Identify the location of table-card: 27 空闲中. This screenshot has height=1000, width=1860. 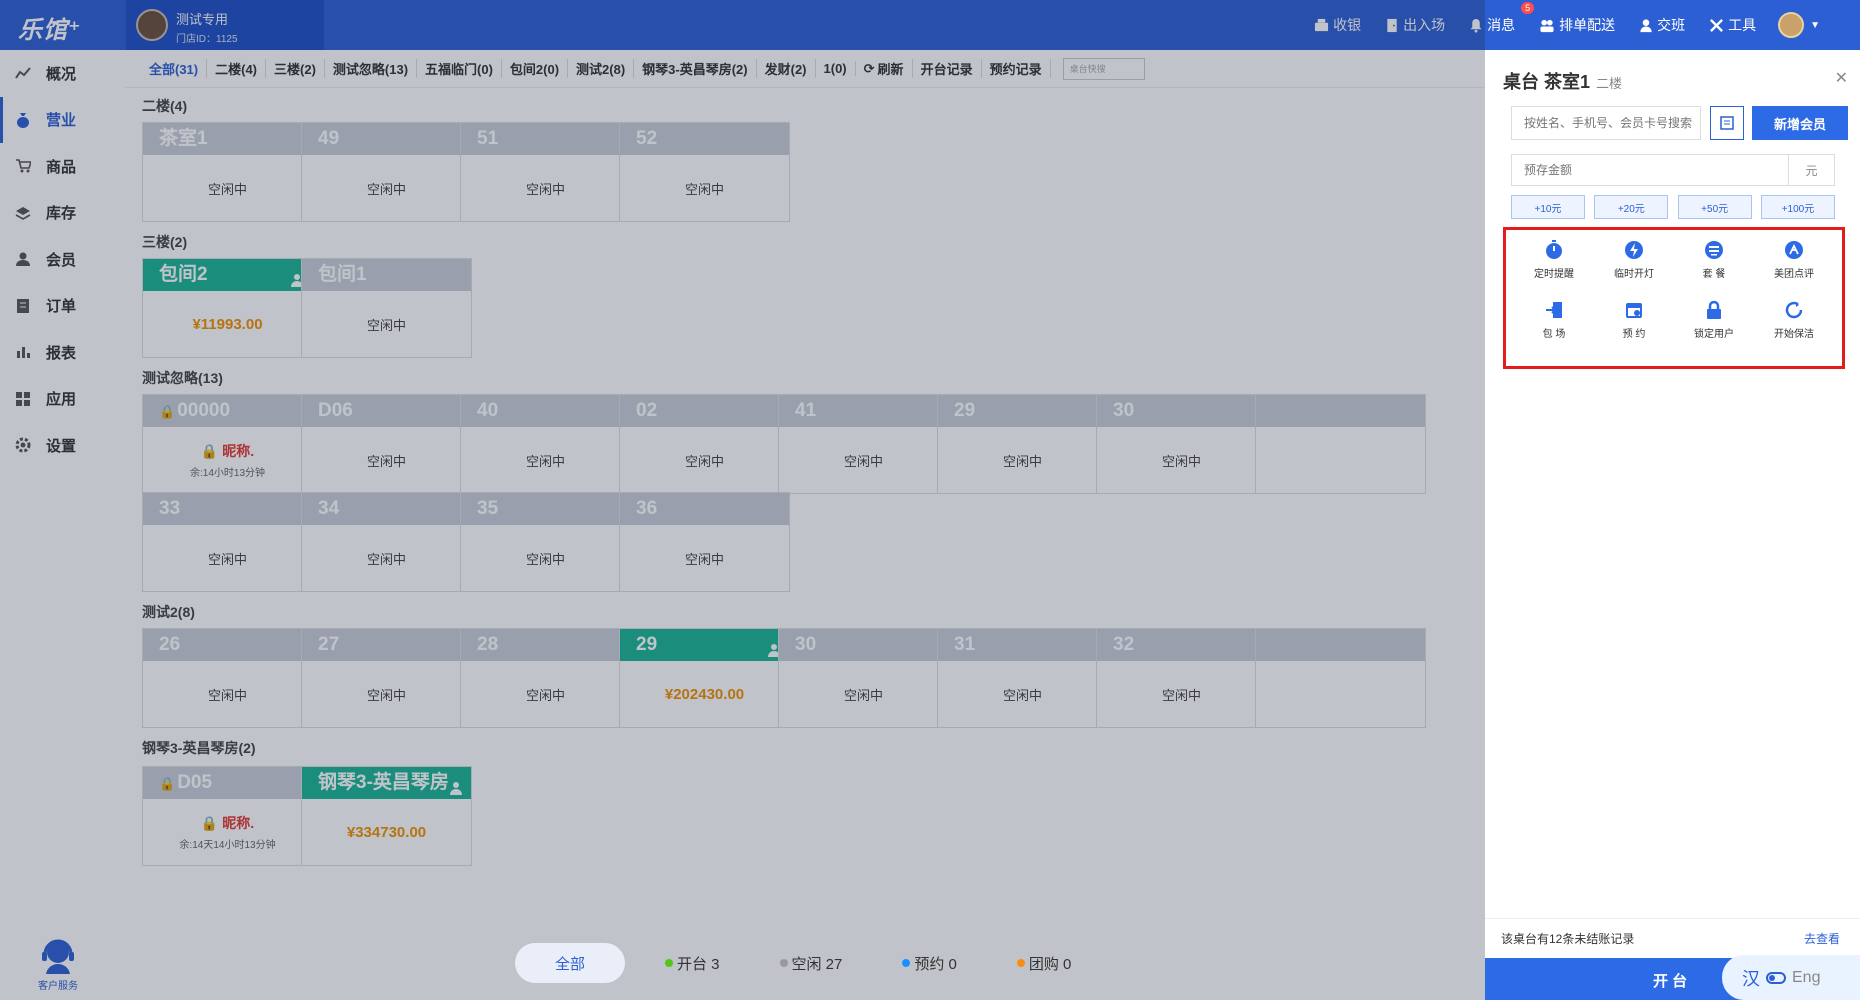
(386, 678).